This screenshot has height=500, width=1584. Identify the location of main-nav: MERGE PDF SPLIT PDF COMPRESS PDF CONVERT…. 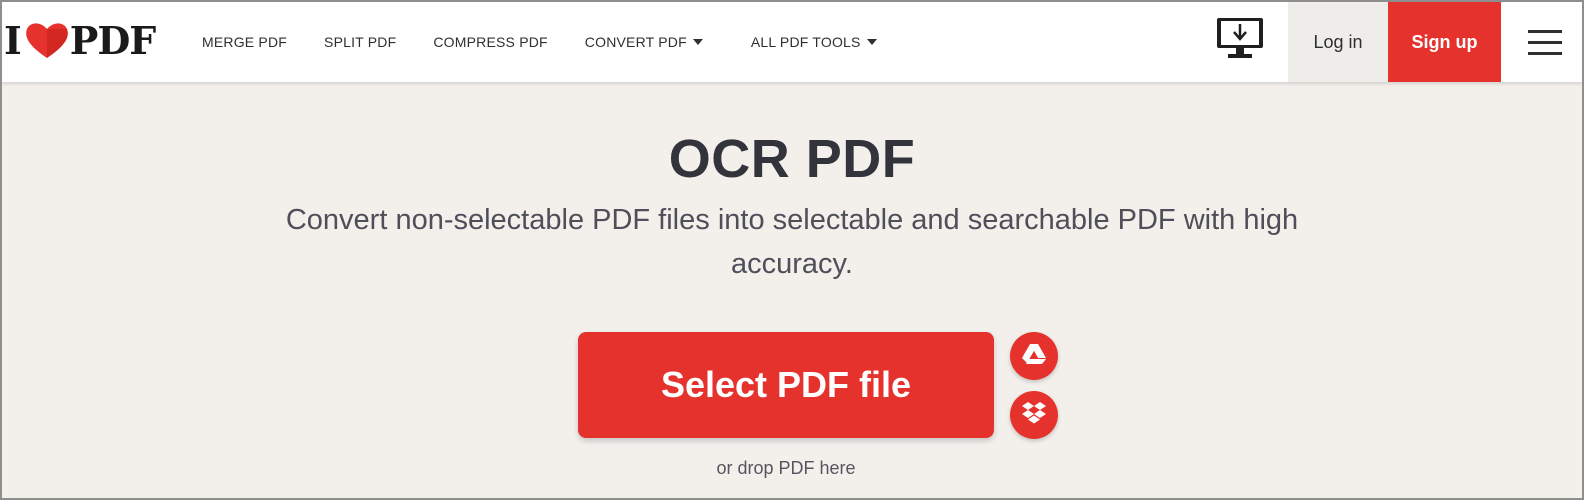
(539, 42).